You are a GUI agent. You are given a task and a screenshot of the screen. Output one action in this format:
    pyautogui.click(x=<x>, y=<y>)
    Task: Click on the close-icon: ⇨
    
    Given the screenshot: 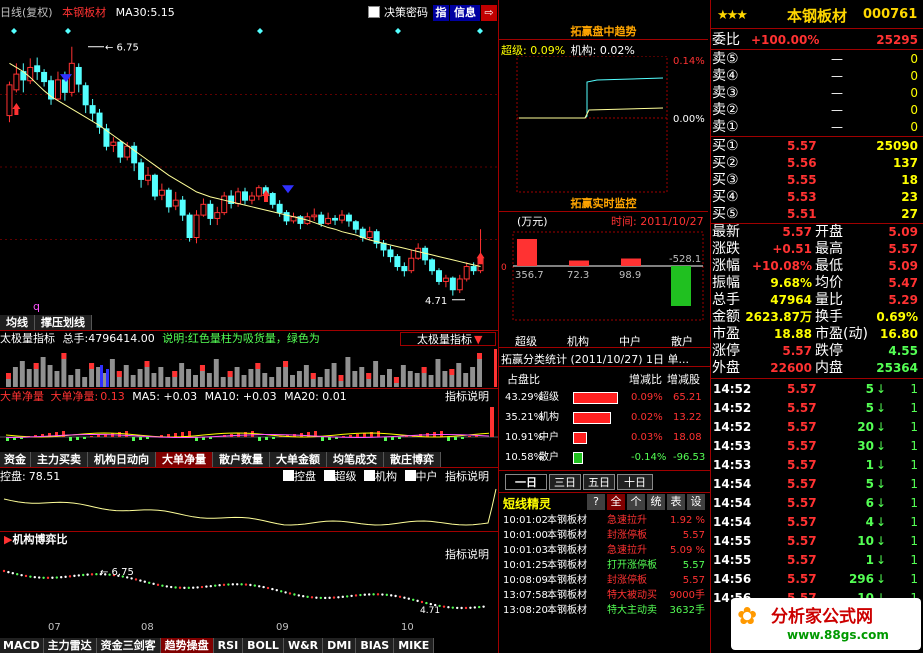 What is the action you would take?
    pyautogui.click(x=489, y=13)
    